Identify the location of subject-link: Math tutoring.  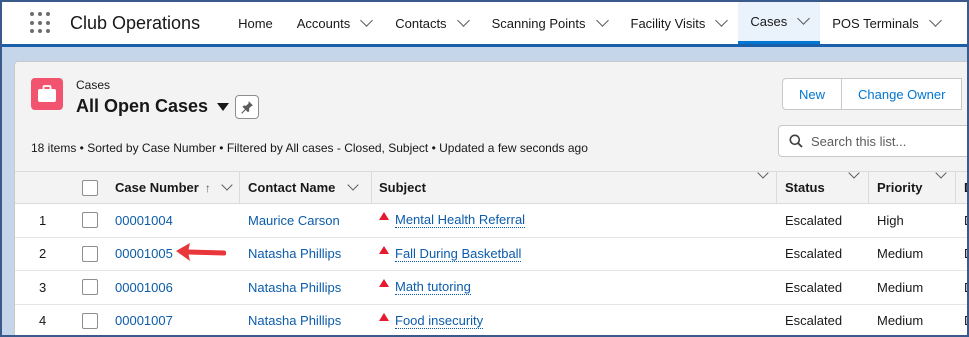
(433, 287).